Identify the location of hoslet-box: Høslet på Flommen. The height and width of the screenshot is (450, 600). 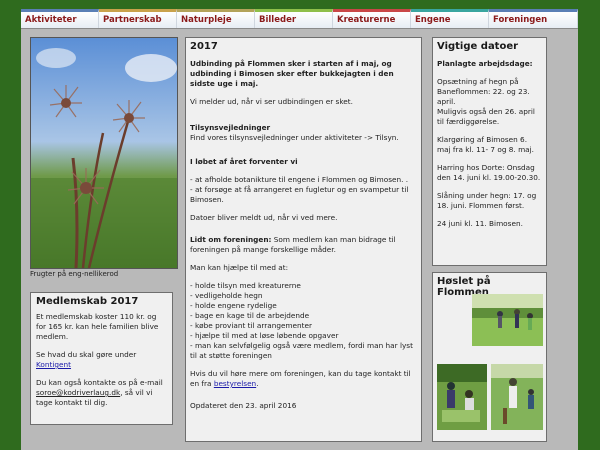
(489, 357).